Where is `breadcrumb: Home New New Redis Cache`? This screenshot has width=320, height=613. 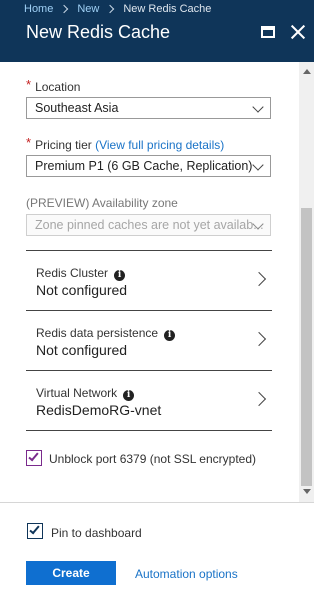 breadcrumb: Home New New Redis Cache is located at coordinates (117, 9).